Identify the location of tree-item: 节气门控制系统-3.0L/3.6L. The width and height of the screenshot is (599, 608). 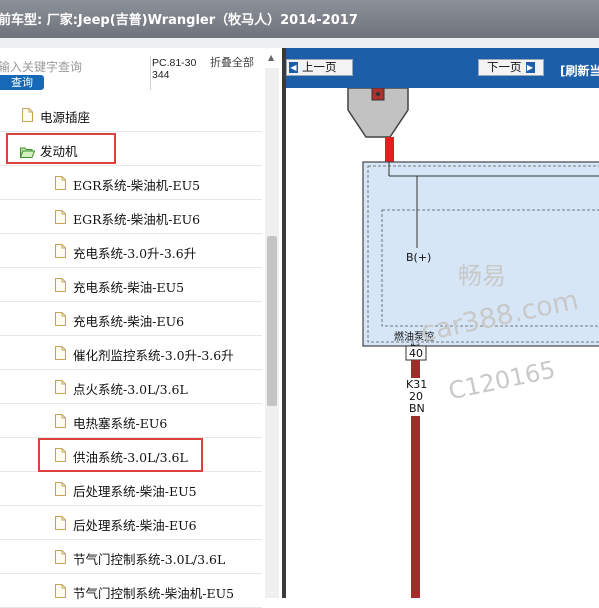
(131, 557).